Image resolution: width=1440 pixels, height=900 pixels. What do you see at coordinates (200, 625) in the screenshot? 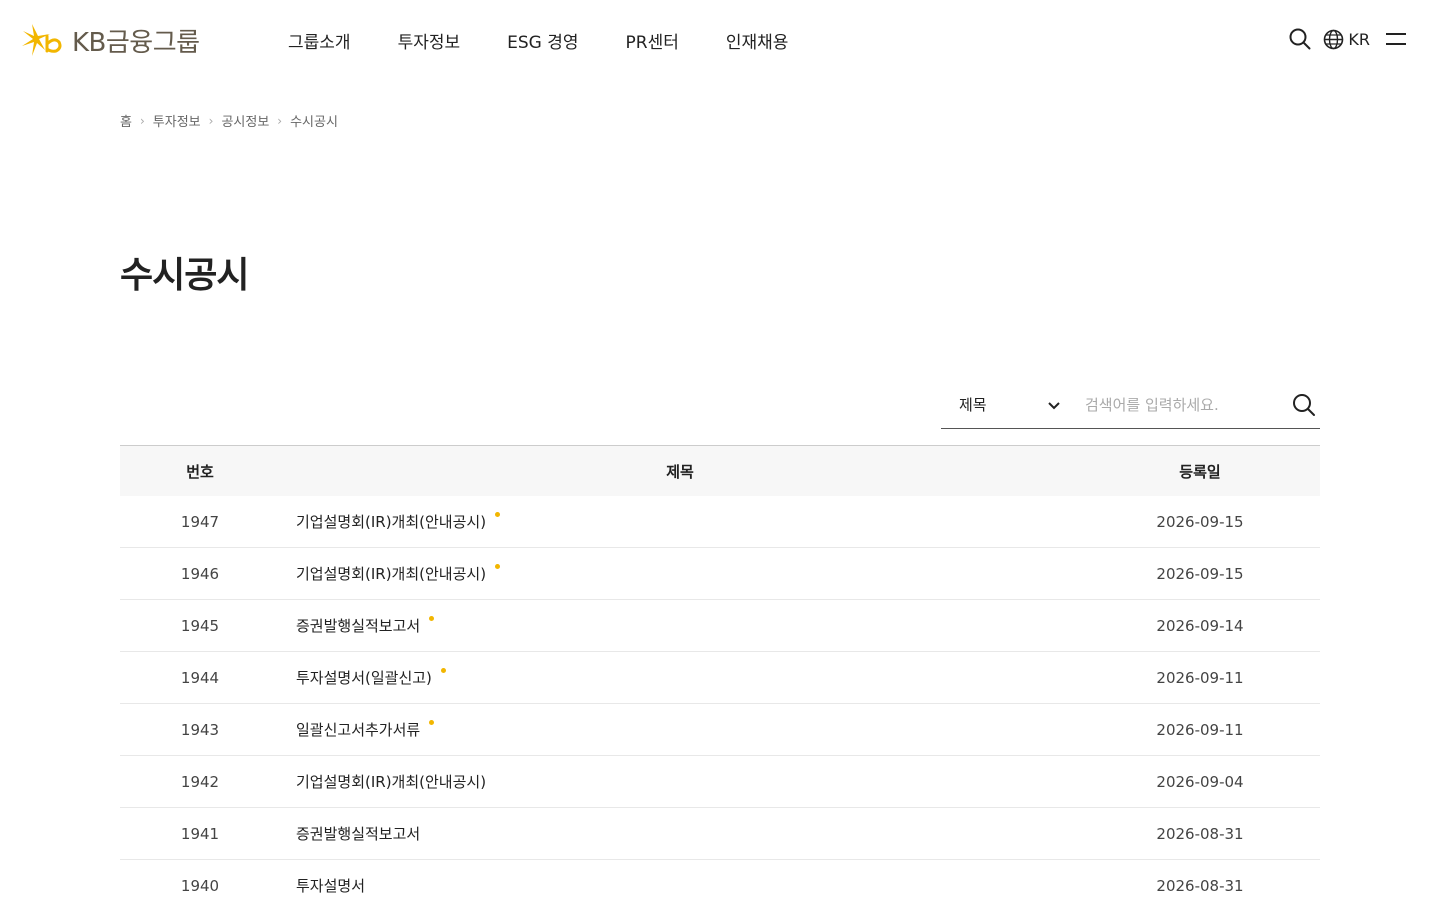
I see `row-number: 1945` at bounding box center [200, 625].